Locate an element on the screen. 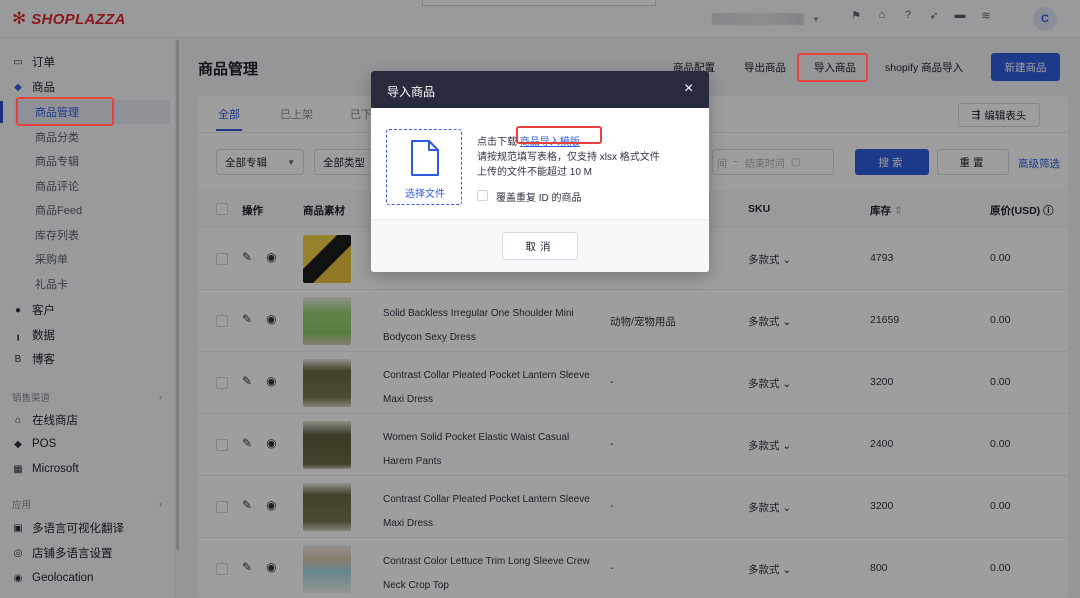 The height and width of the screenshot is (598, 1080). select-file-dropzone: 选择文件 is located at coordinates (424, 167).